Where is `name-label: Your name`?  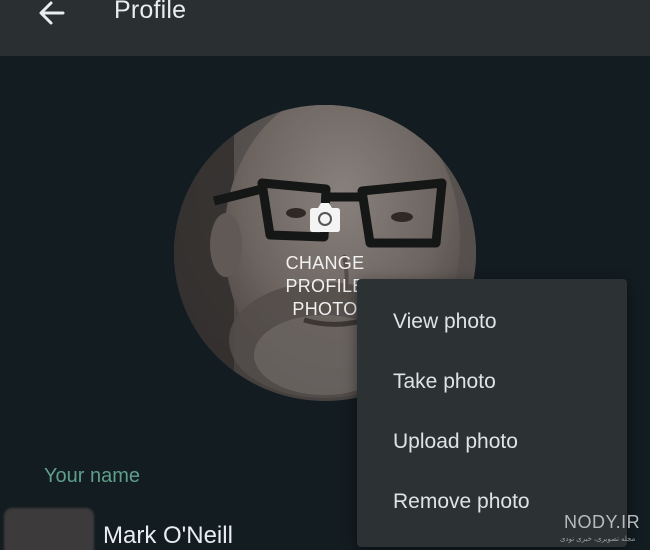 name-label: Your name is located at coordinates (92, 476).